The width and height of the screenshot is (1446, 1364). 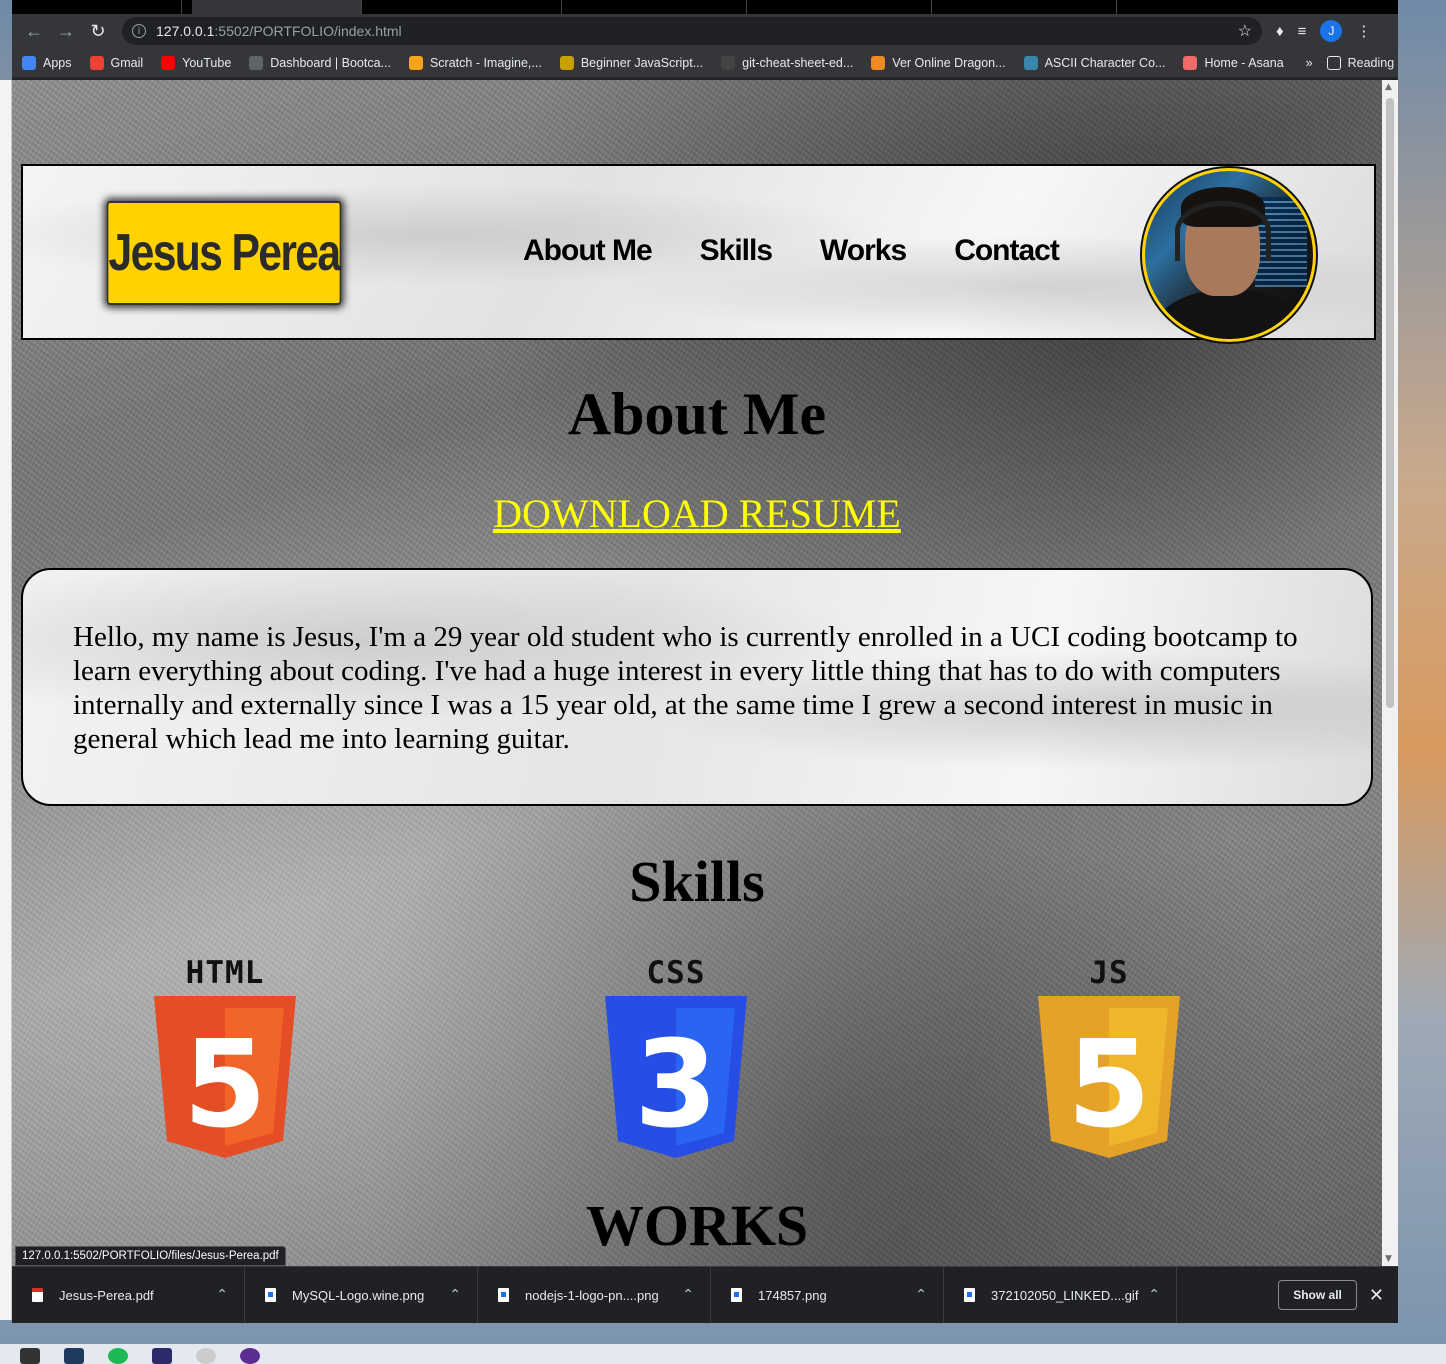 What do you see at coordinates (358, 1295) in the screenshot?
I see `download-filename: MySQL-Logo.wine.png` at bounding box center [358, 1295].